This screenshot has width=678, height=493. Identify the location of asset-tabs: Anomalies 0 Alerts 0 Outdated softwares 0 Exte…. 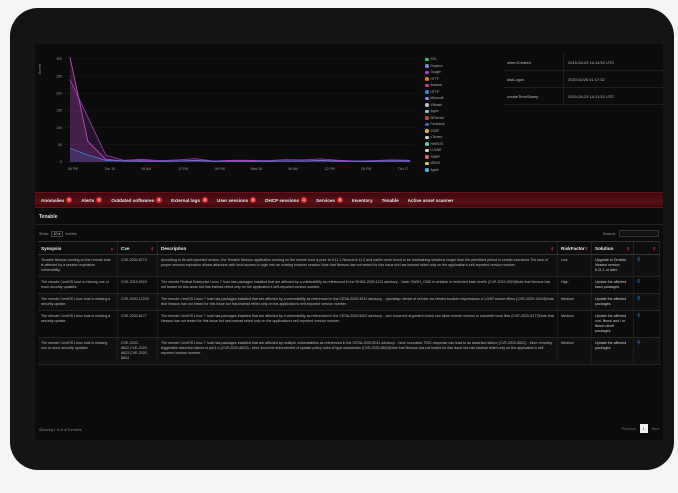
(349, 200).